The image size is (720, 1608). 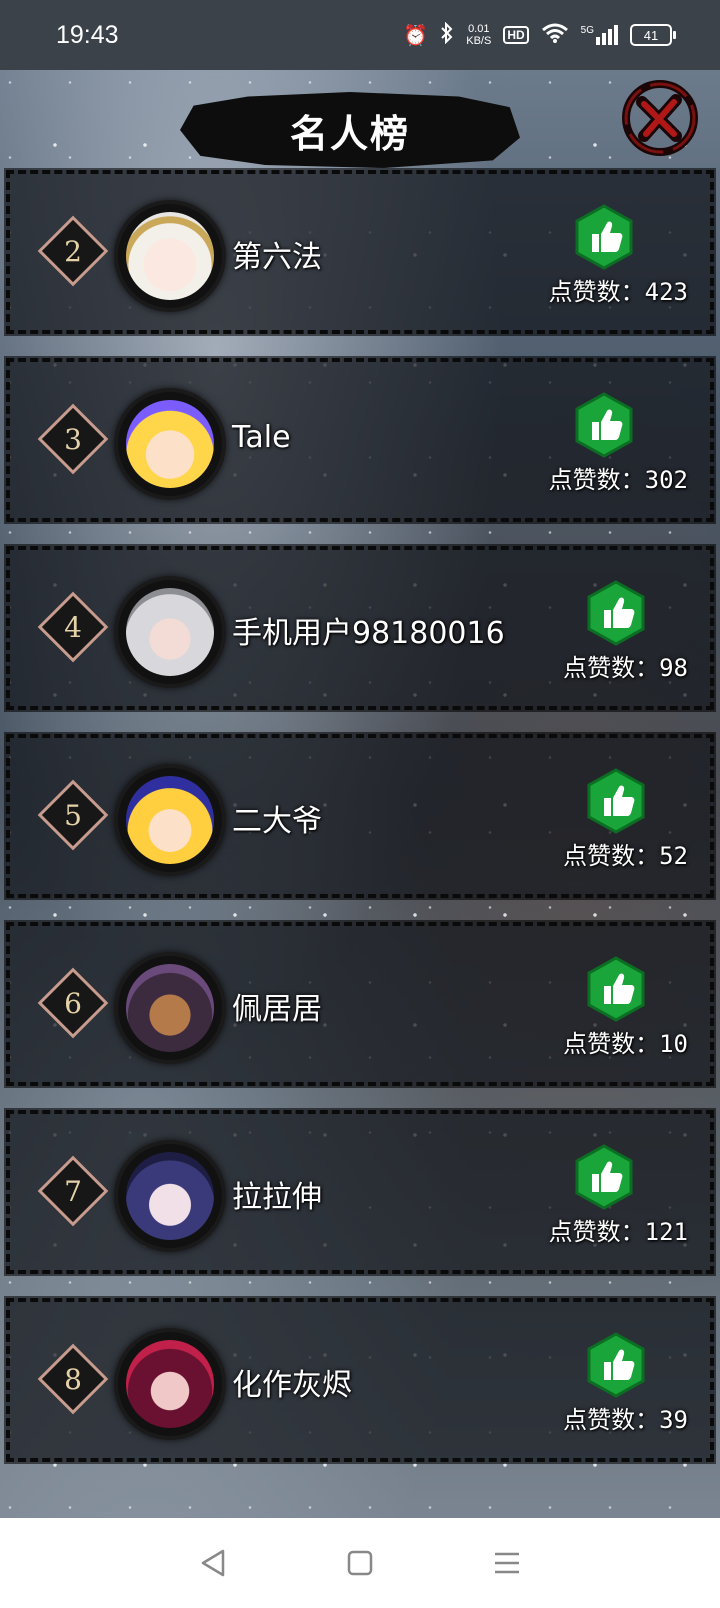 What do you see at coordinates (360, 816) in the screenshot?
I see `leaderboard-row: 5 二大爷 点赞数：52` at bounding box center [360, 816].